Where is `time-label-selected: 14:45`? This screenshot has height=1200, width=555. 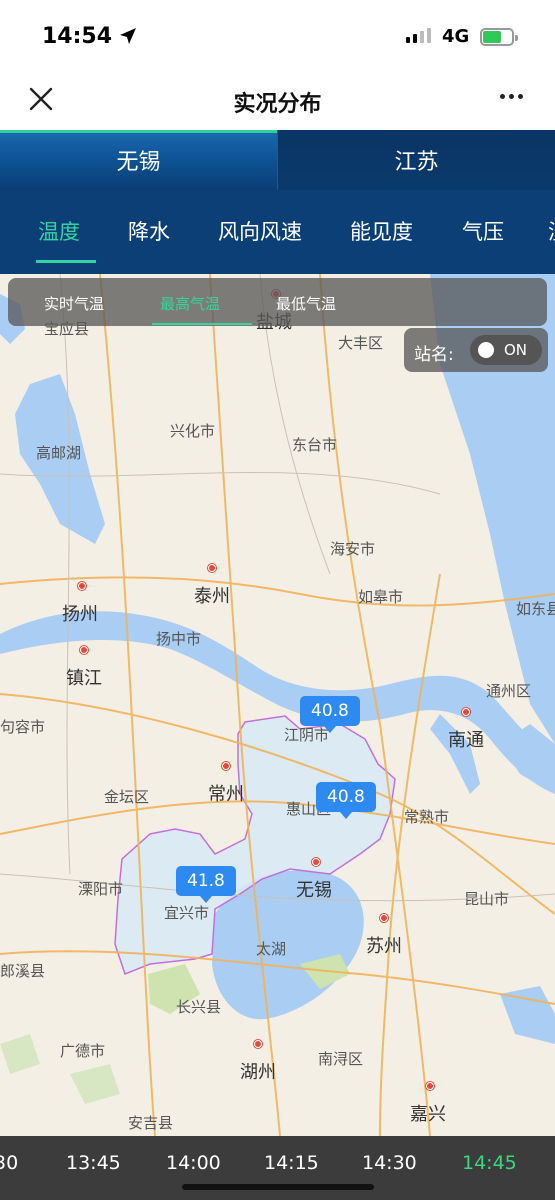
time-label-selected: 14:45 is located at coordinates (489, 1163).